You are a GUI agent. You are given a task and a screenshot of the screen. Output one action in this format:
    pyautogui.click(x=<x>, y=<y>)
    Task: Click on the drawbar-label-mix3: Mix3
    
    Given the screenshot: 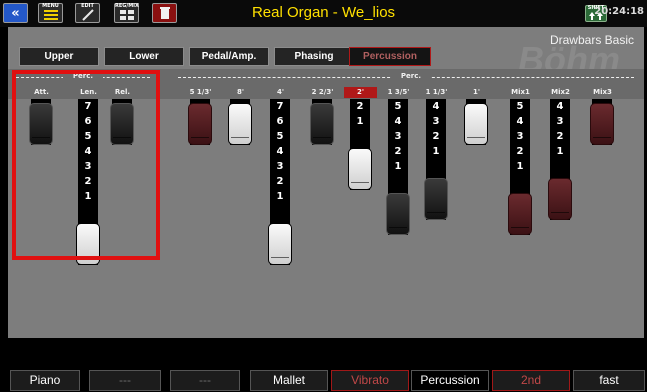 What is the action you would take?
    pyautogui.click(x=602, y=92)
    